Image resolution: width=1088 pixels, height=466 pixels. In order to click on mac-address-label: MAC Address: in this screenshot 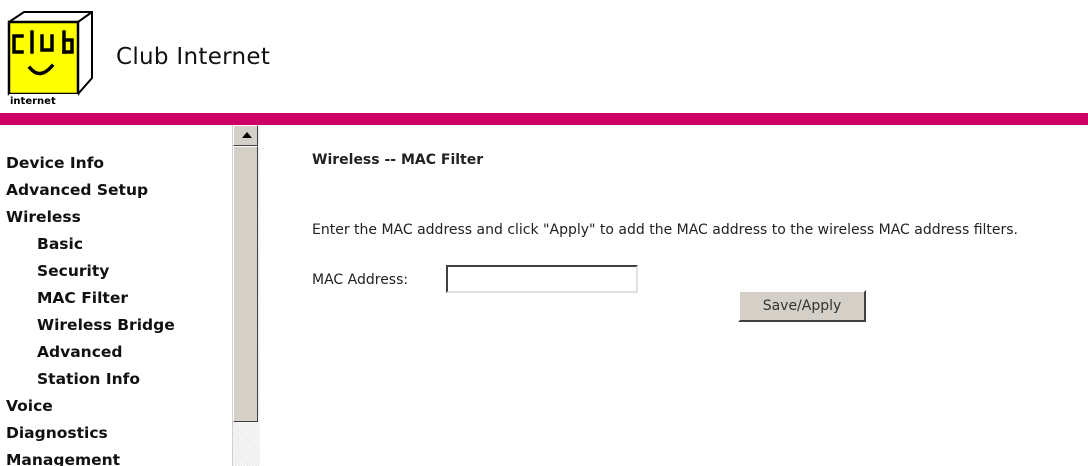, I will do `click(360, 280)`.